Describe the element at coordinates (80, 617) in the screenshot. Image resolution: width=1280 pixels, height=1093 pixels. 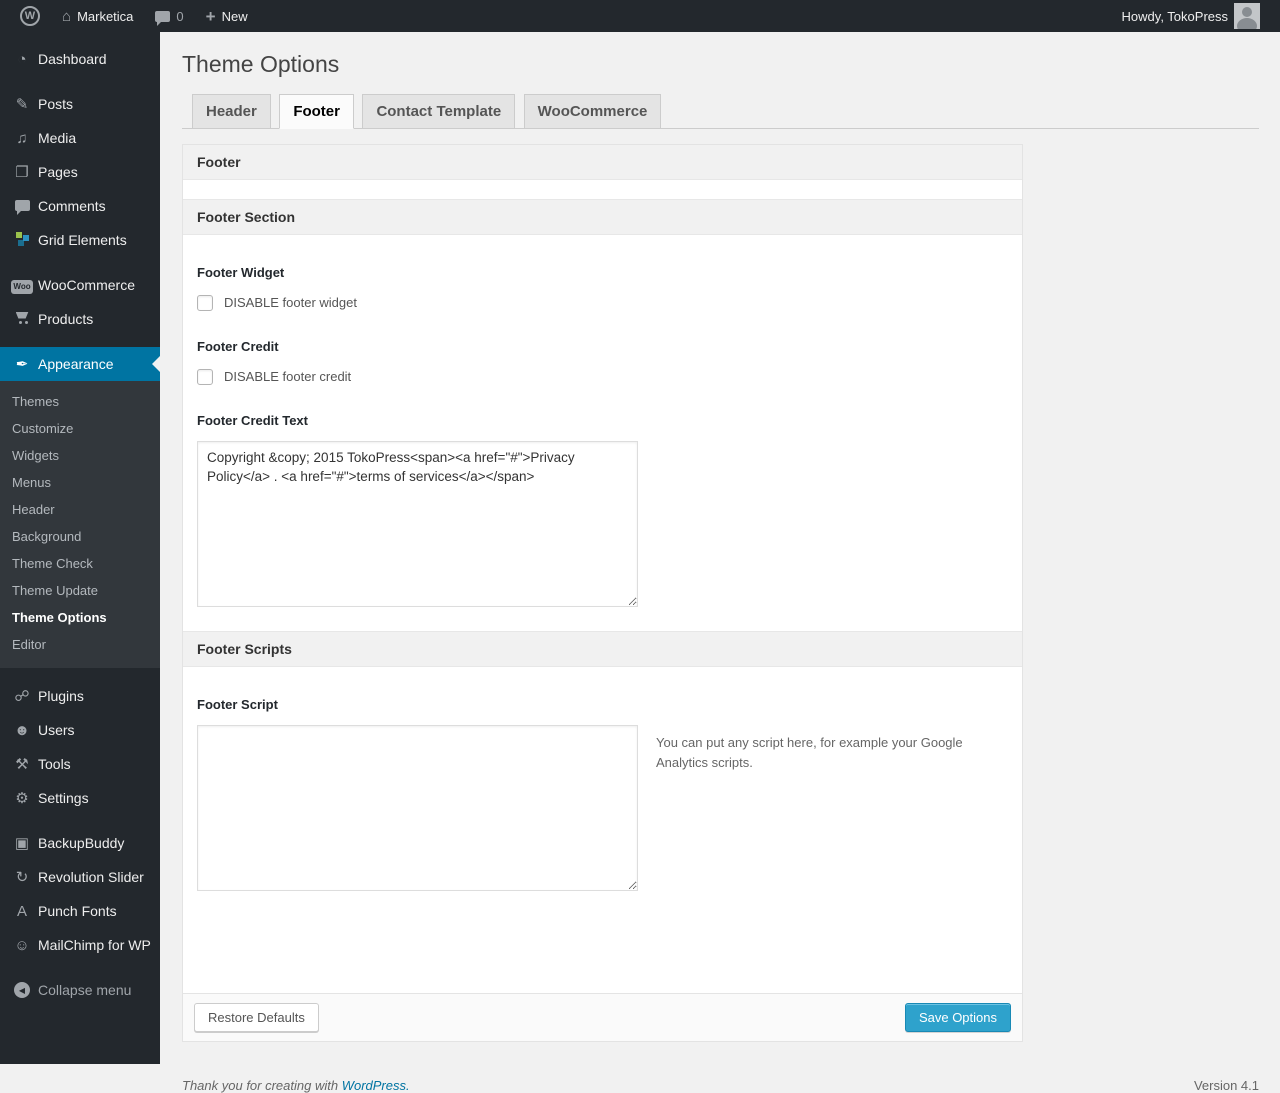
I see `submenu-item-theme-options: Theme Options` at that location.